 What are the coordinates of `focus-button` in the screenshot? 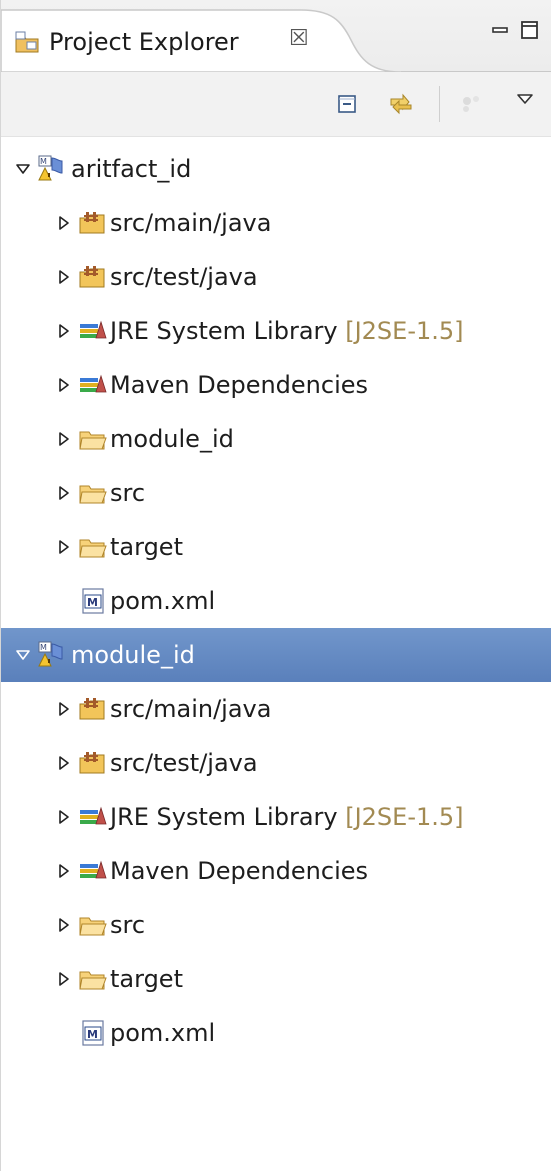 It's located at (471, 104).